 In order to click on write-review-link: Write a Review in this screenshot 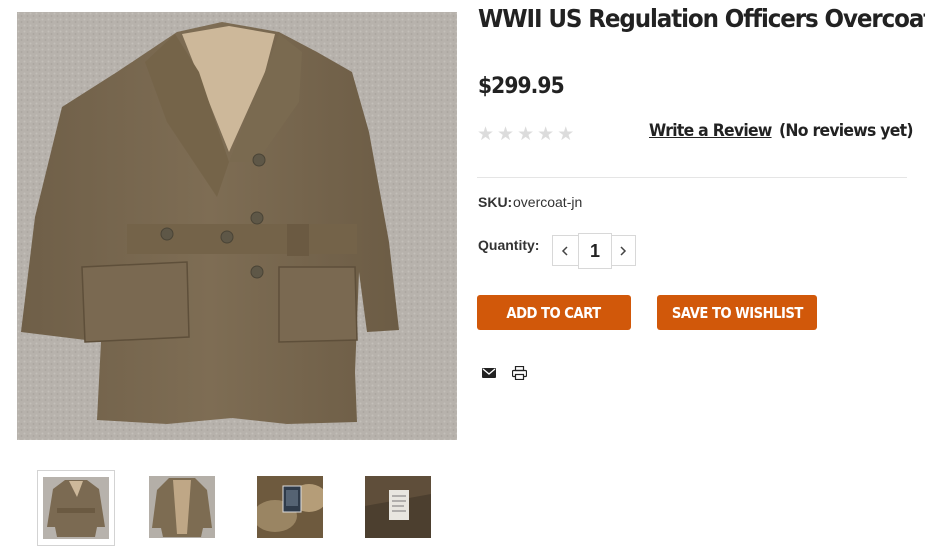, I will do `click(710, 131)`.